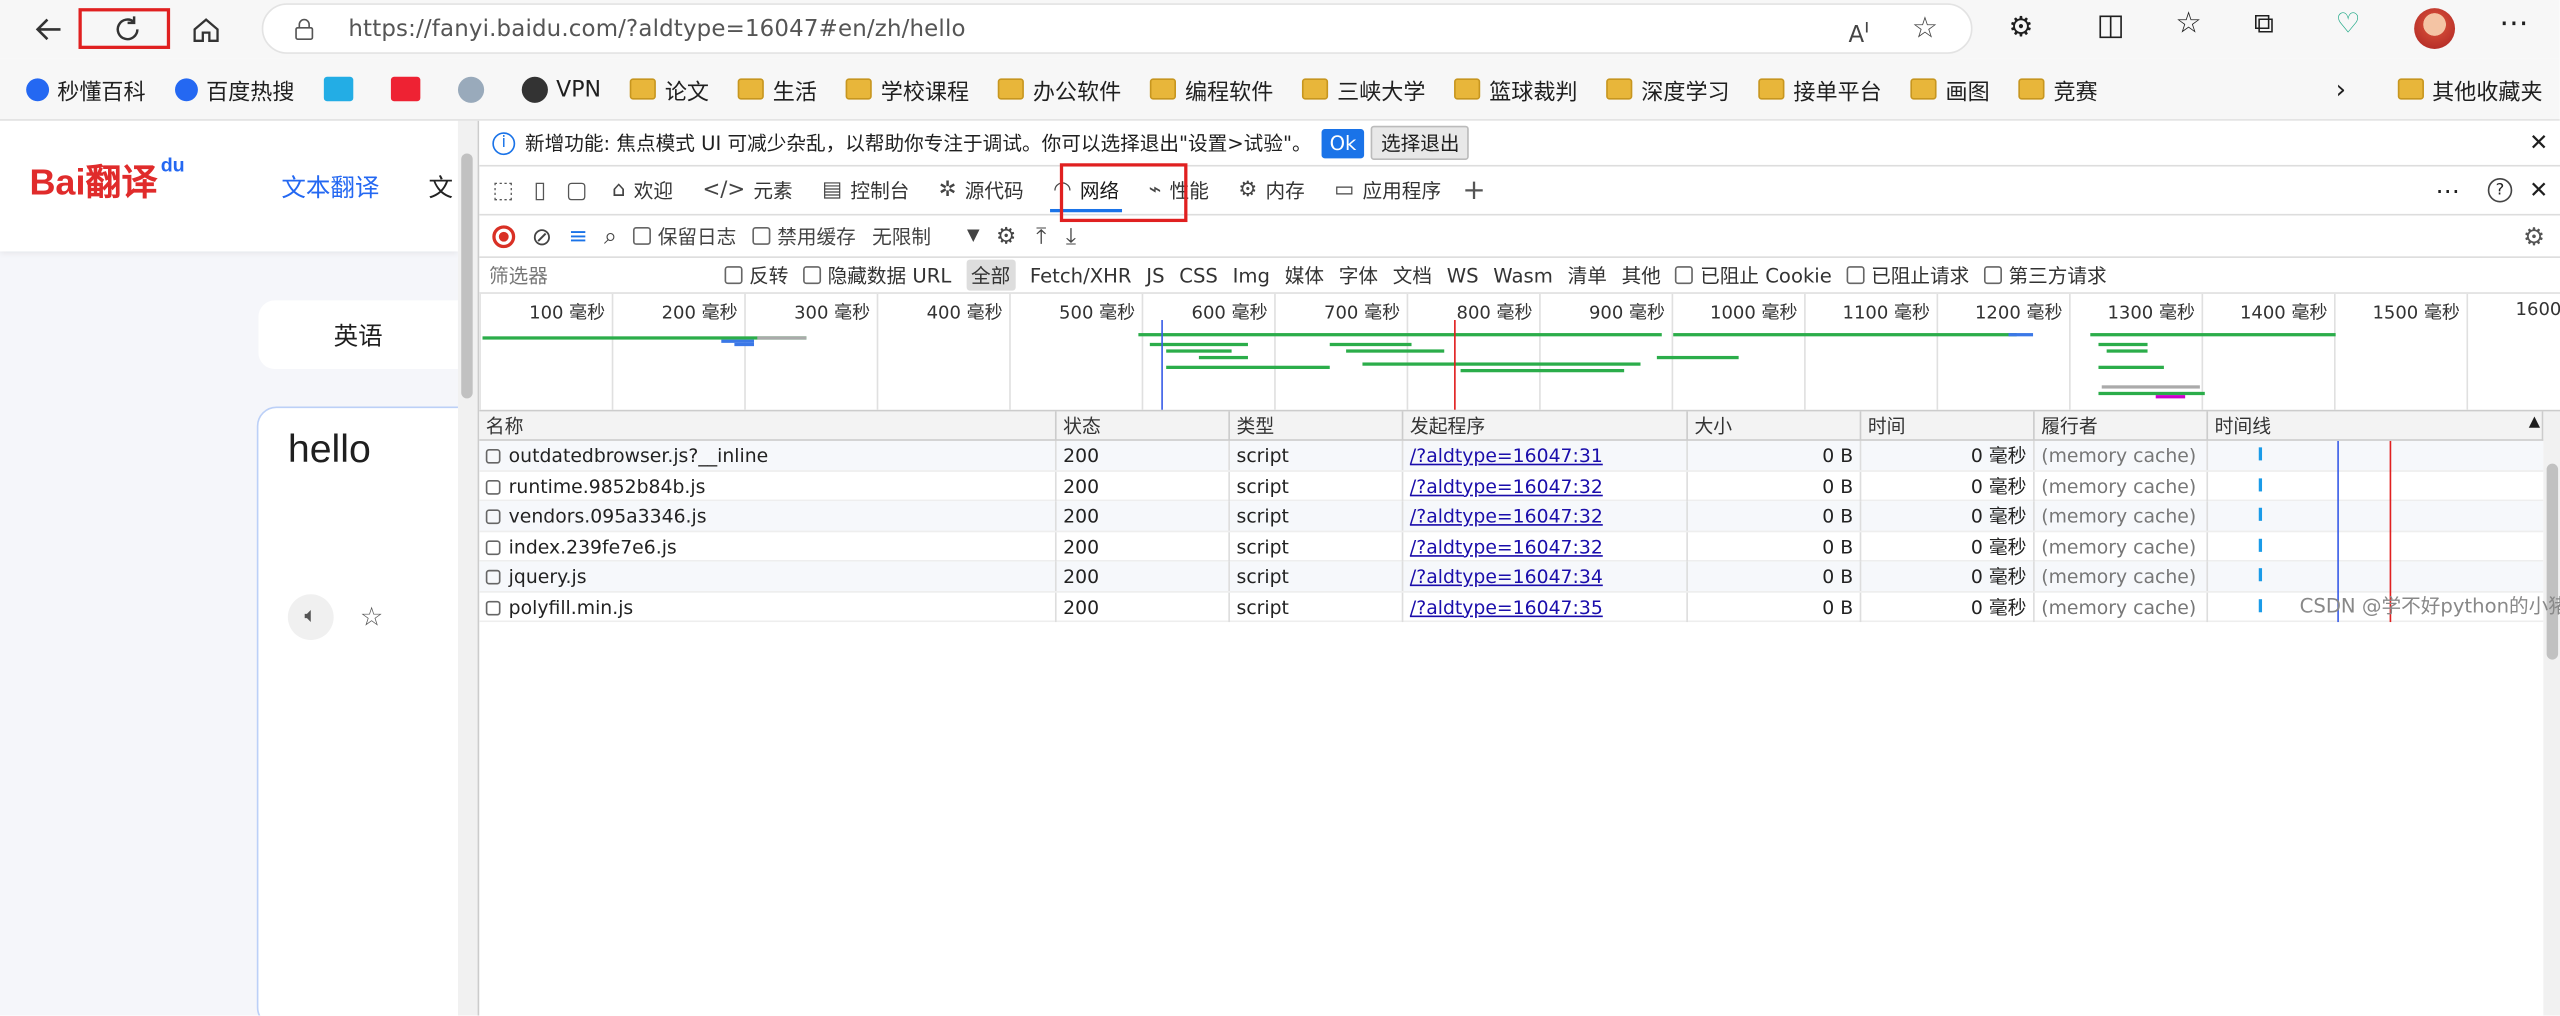 Image resolution: width=2560 pixels, height=1016 pixels. Describe the element at coordinates (310, 617) in the screenshot. I see `speaker-icon: 🔈︎` at that location.